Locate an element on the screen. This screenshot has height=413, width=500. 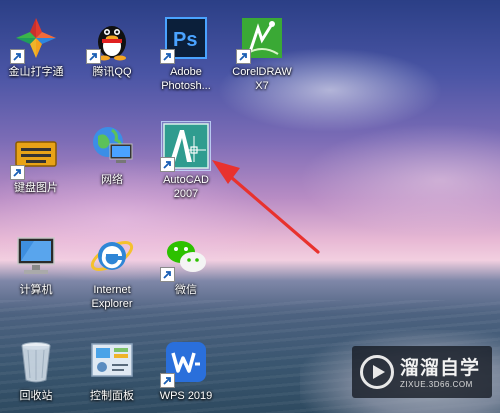
desktop-icon-computer: 计算机 is located at coordinates (36, 264).